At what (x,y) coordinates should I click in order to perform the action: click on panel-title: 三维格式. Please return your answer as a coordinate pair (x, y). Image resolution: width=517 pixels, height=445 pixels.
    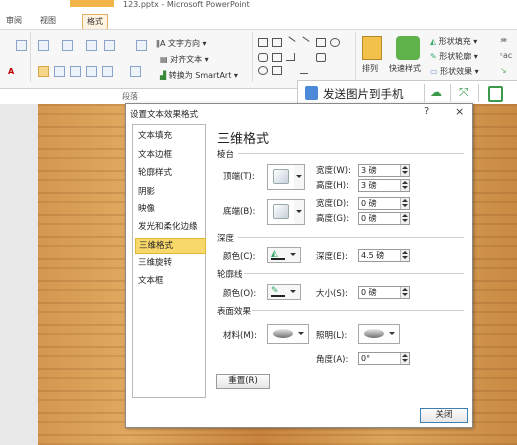
    Looking at the image, I should click on (243, 139).